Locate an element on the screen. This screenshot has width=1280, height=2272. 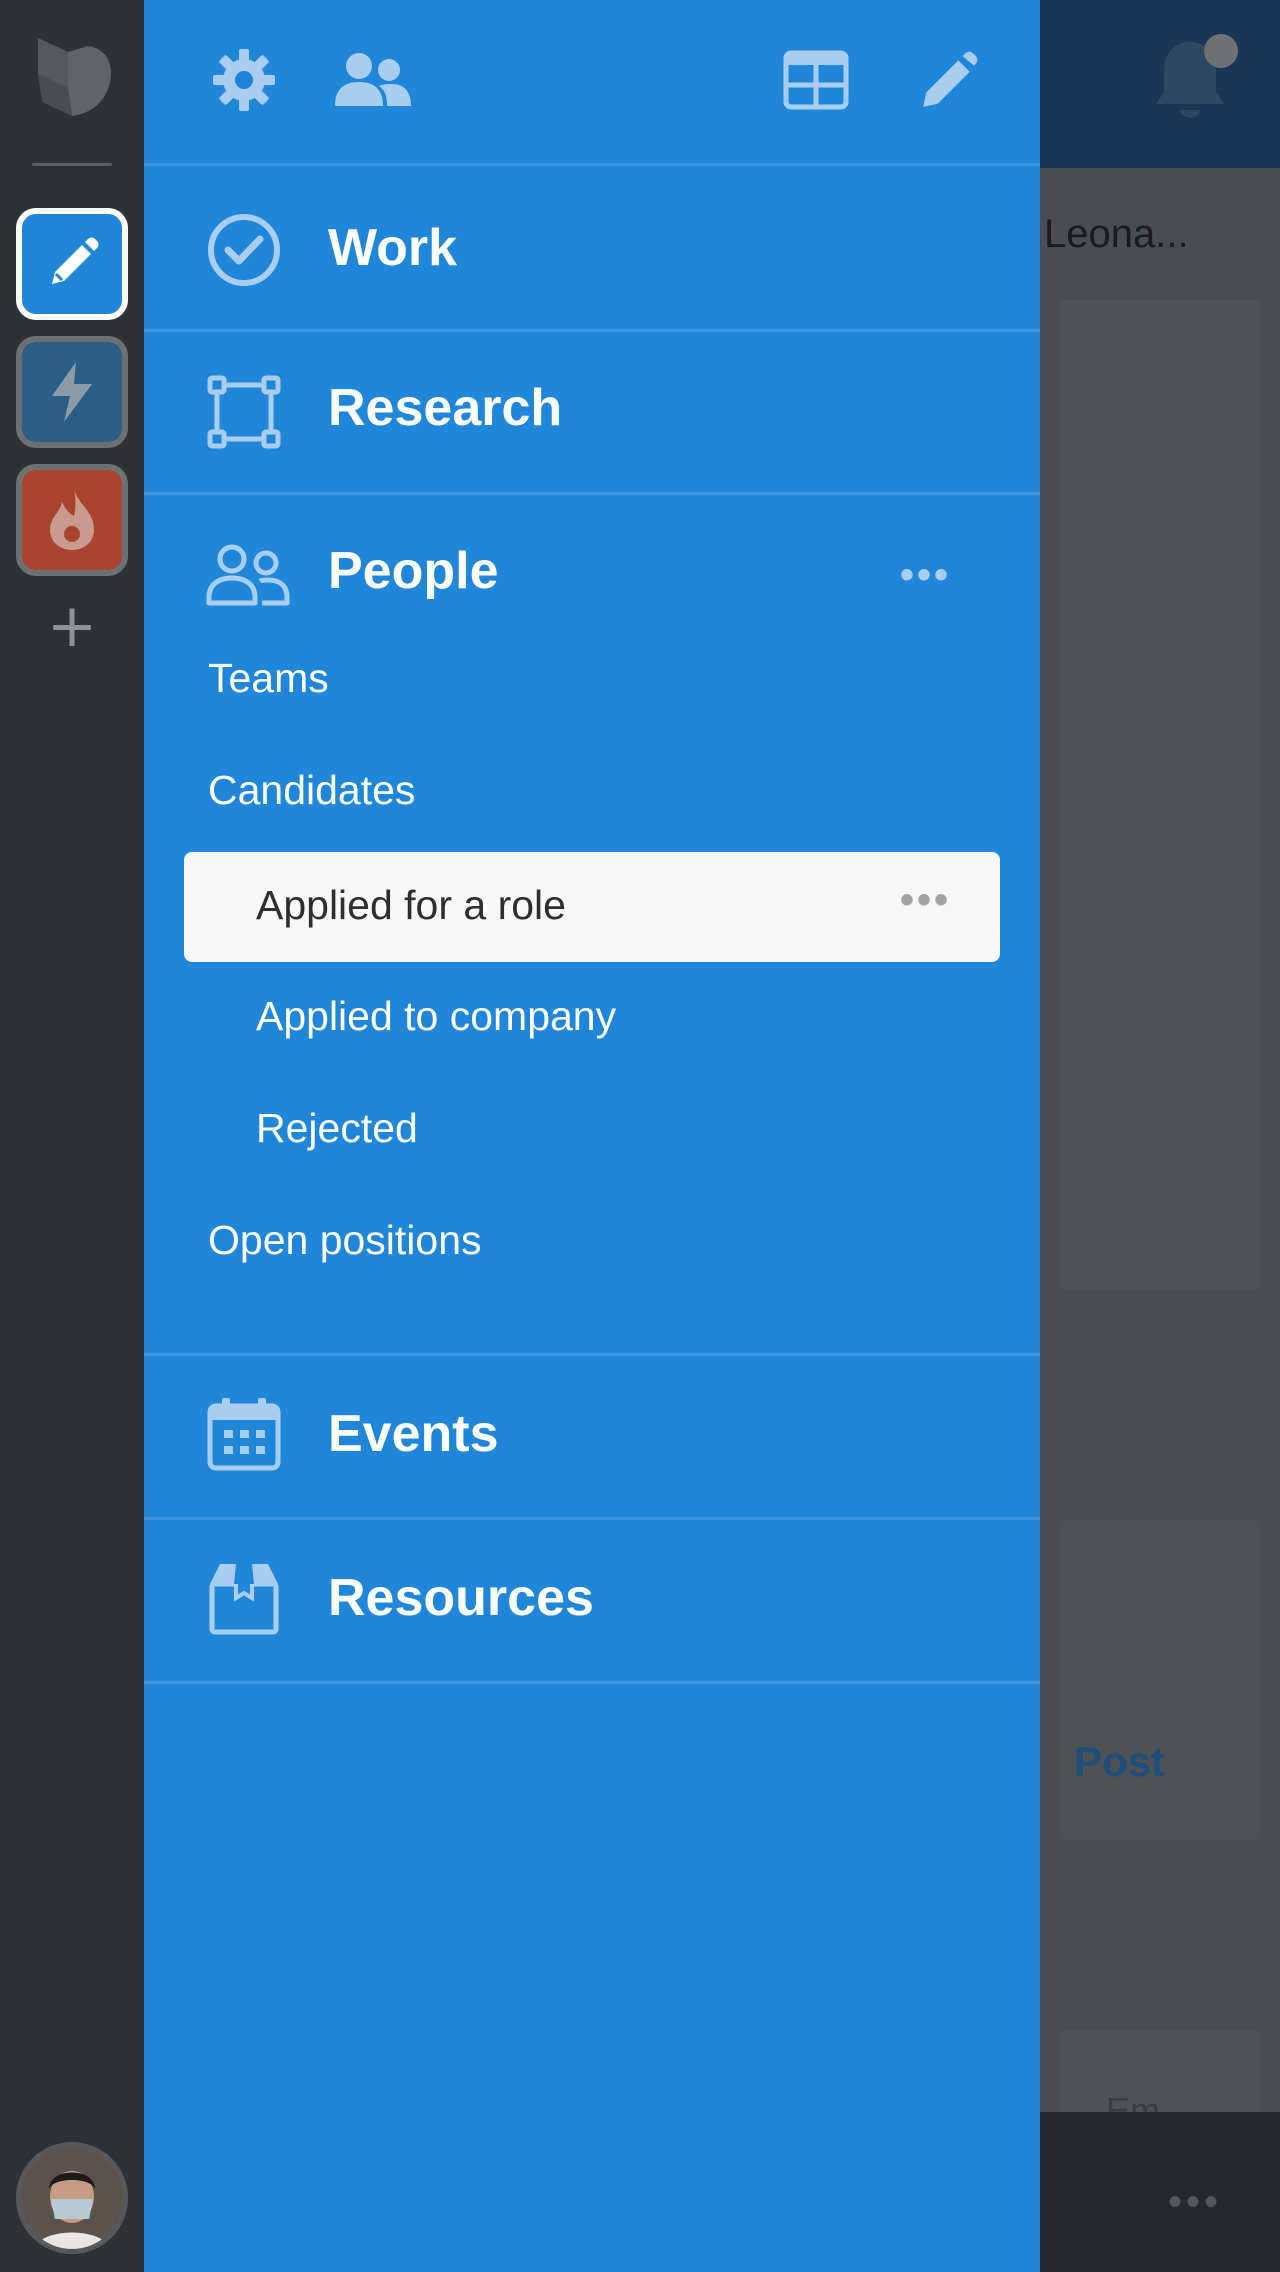
rail-divider is located at coordinates (72, 164).